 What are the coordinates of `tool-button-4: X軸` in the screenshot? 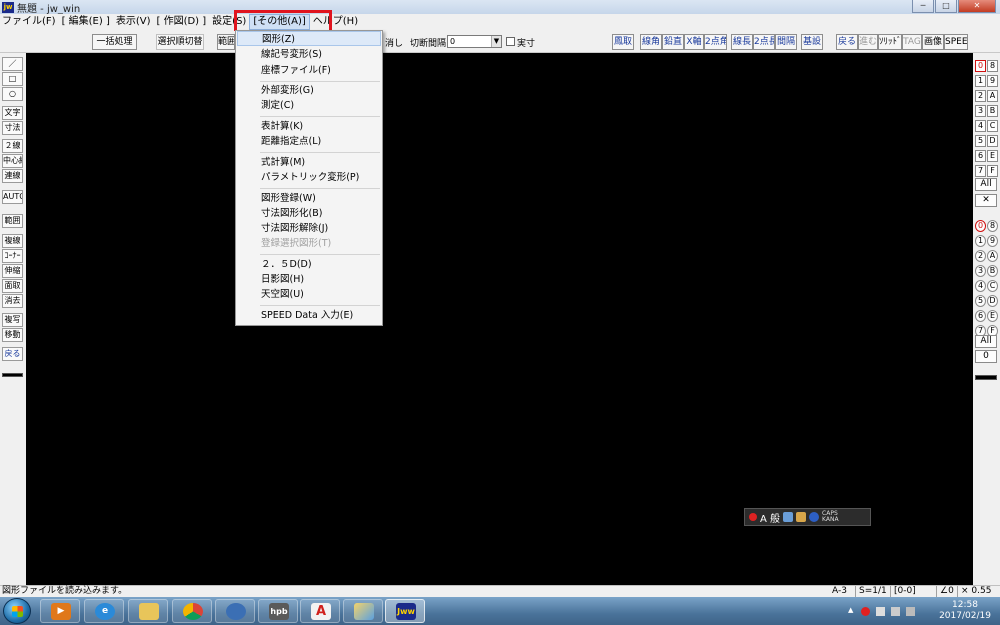 It's located at (694, 42).